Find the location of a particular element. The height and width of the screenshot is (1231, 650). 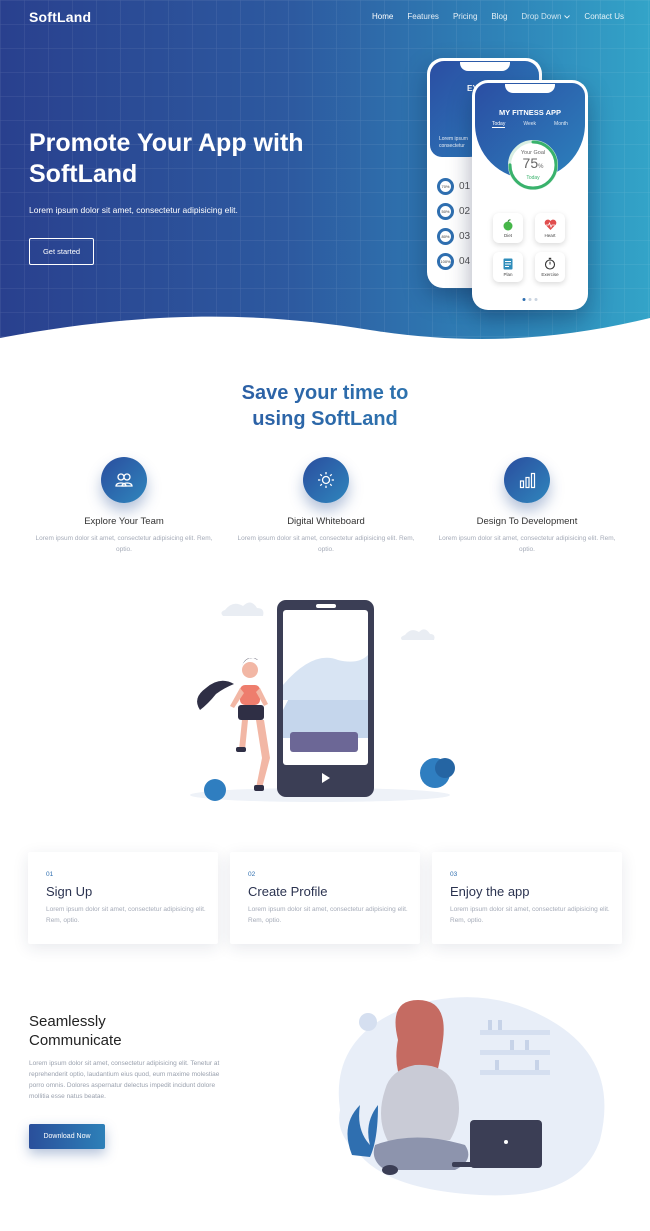

heart-icon is located at coordinates (550, 224).